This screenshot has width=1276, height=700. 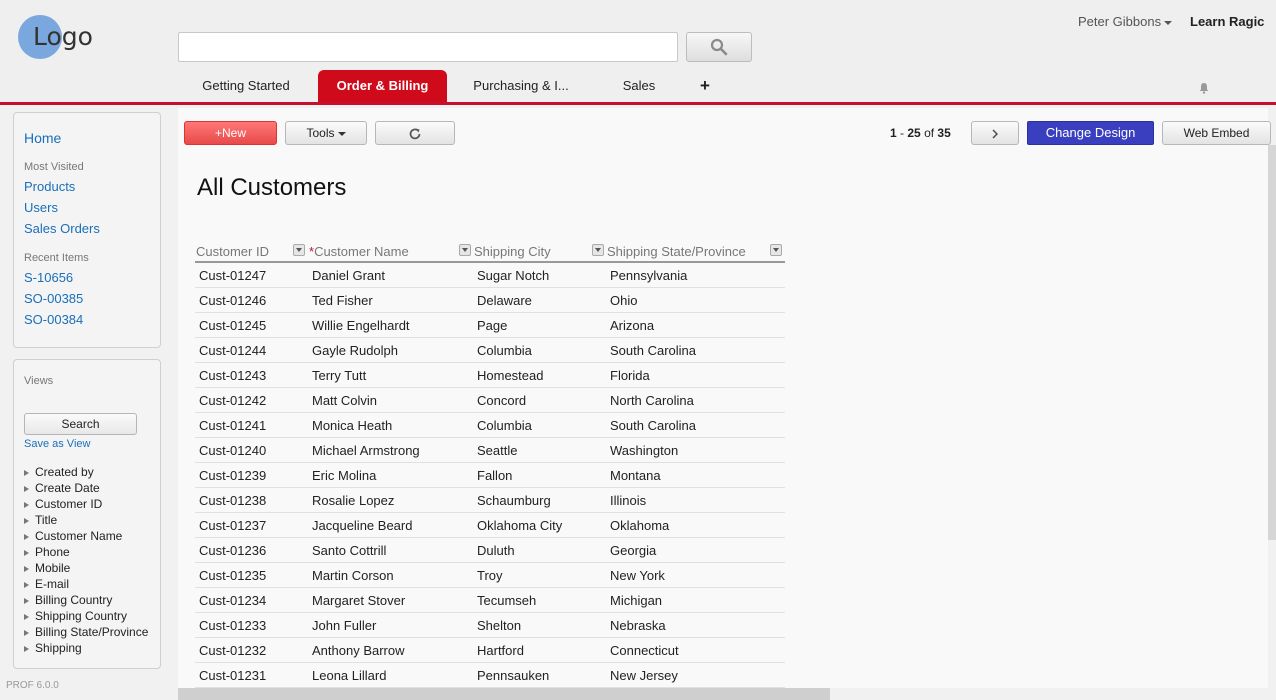 I want to click on table-cell: Cust-01237, so click(x=233, y=525).